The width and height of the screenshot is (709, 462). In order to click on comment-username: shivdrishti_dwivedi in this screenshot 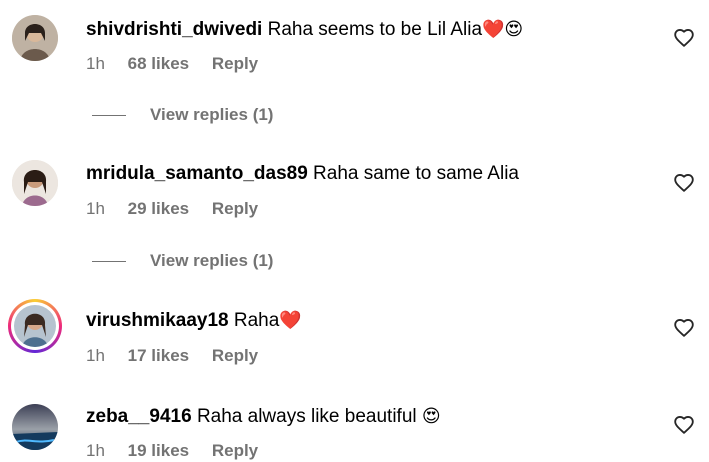, I will do `click(174, 29)`.